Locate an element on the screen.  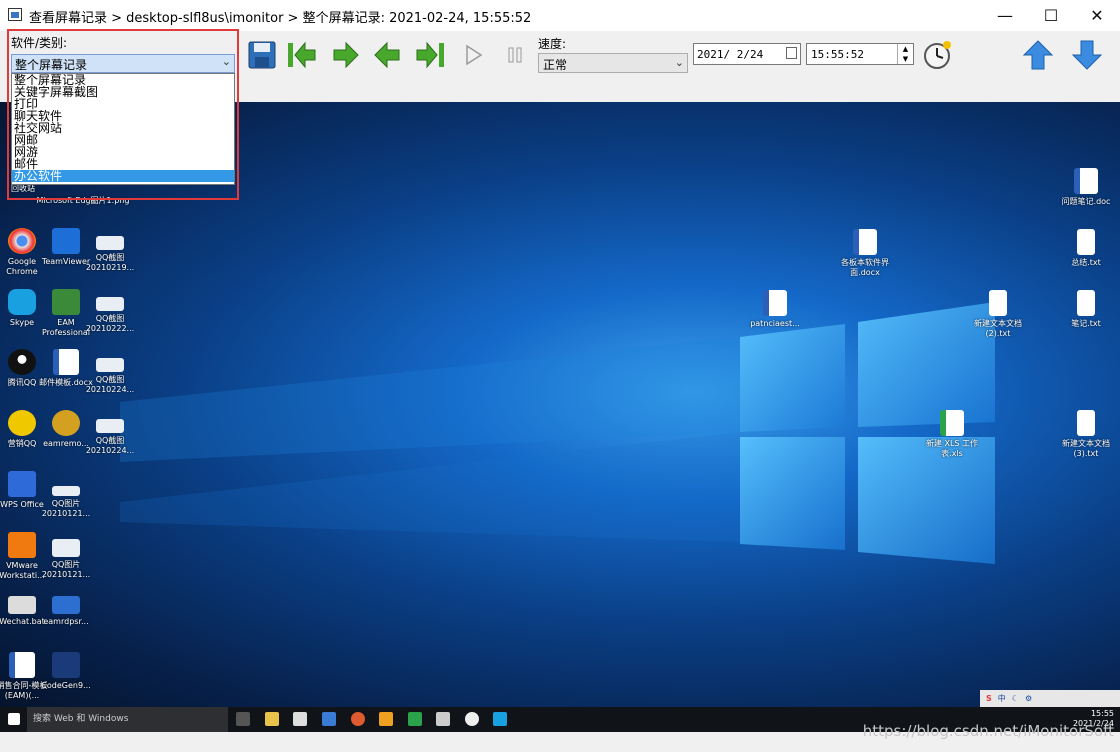
previous-frame-icon is located at coordinates (387, 55).